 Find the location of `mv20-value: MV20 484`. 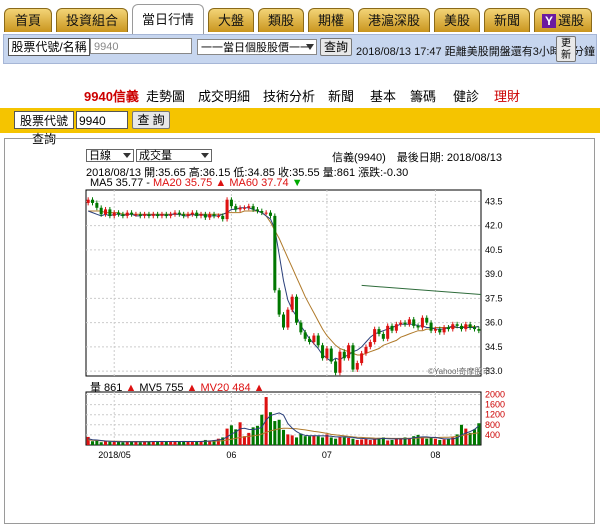

mv20-value: MV20 484 is located at coordinates (225, 388).